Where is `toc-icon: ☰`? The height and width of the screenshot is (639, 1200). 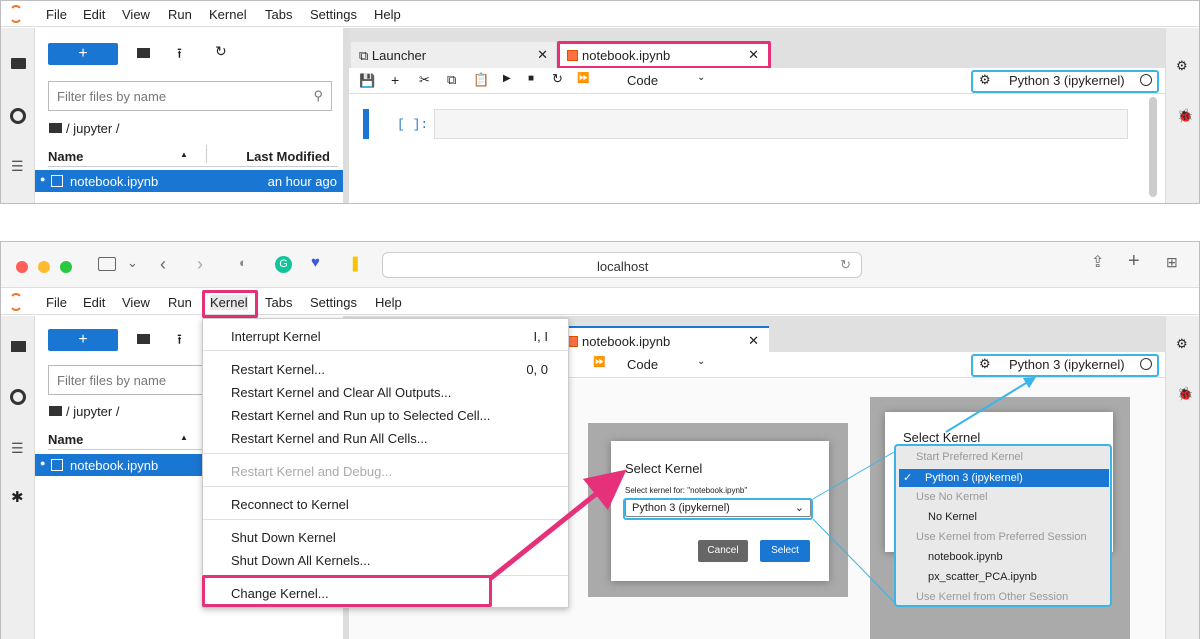 toc-icon: ☰ is located at coordinates (17, 166).